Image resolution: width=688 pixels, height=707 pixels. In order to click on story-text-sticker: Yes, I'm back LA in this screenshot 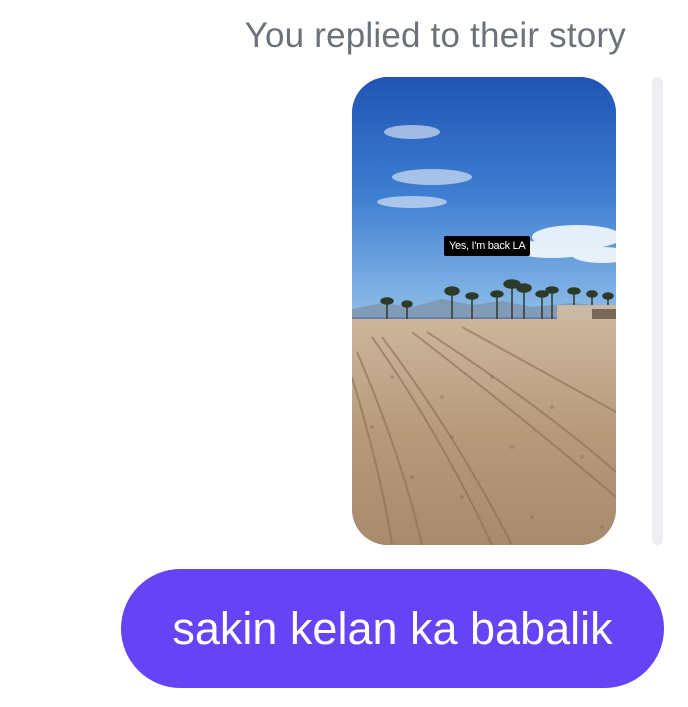, I will do `click(487, 246)`.